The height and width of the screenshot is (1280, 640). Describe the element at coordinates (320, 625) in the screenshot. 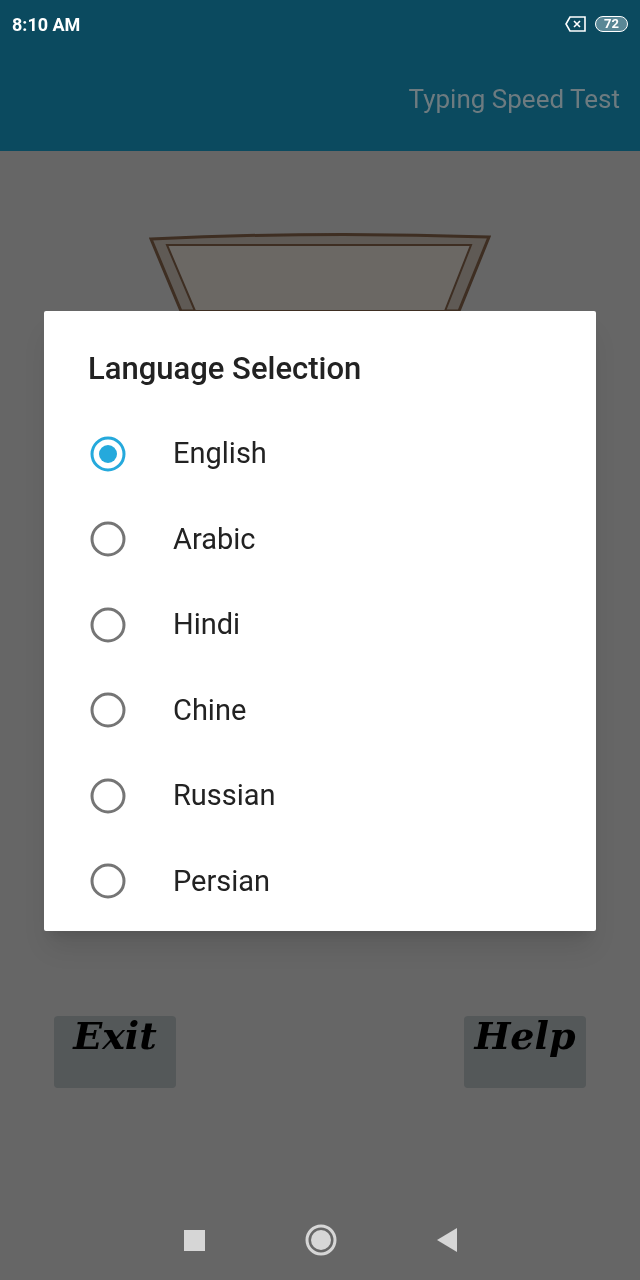

I see `language-option: Hindi` at that location.